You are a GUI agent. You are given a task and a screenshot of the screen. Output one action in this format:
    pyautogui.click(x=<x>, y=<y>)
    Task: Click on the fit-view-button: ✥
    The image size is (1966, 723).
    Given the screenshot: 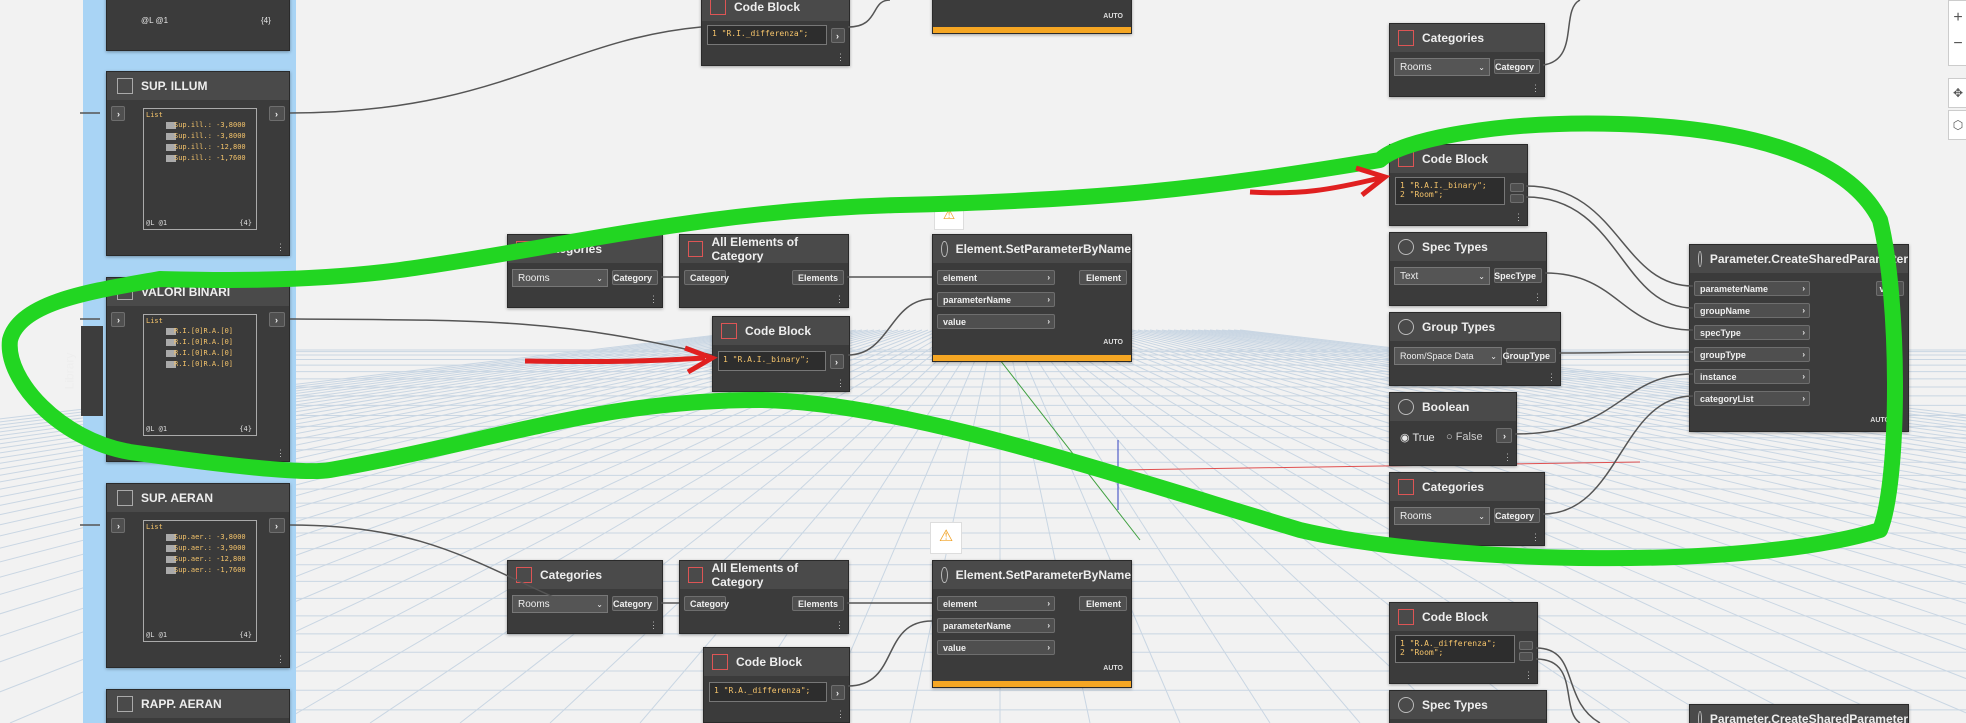 What is the action you would take?
    pyautogui.click(x=1957, y=93)
    